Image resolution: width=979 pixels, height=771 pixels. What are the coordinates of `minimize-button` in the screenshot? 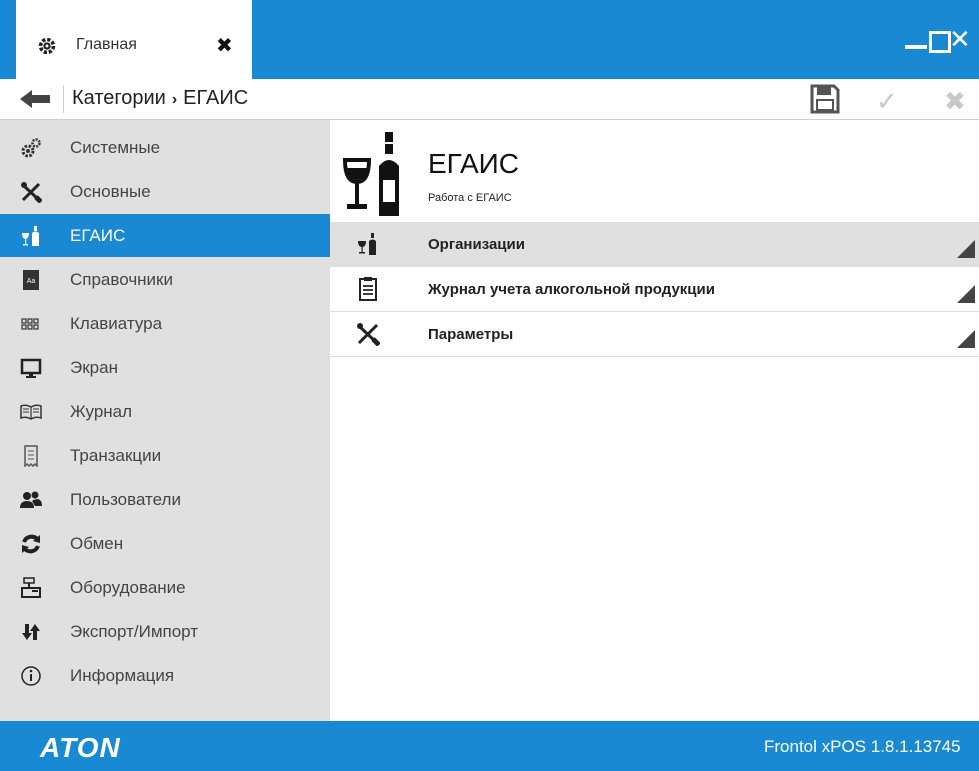 It's located at (916, 47).